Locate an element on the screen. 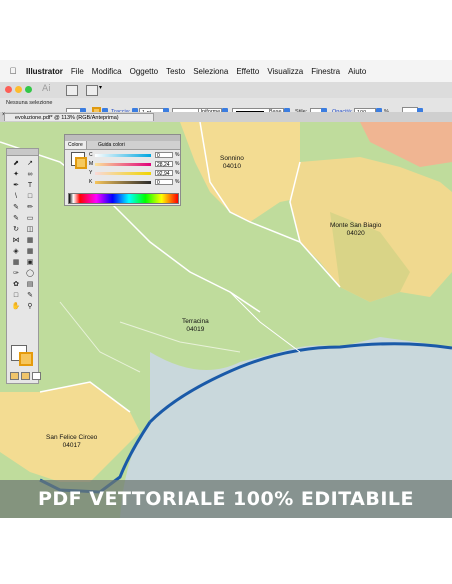 The height and width of the screenshot is (584, 452). color-panel-tabs: Colore Guida colori is located at coordinates (122, 145).